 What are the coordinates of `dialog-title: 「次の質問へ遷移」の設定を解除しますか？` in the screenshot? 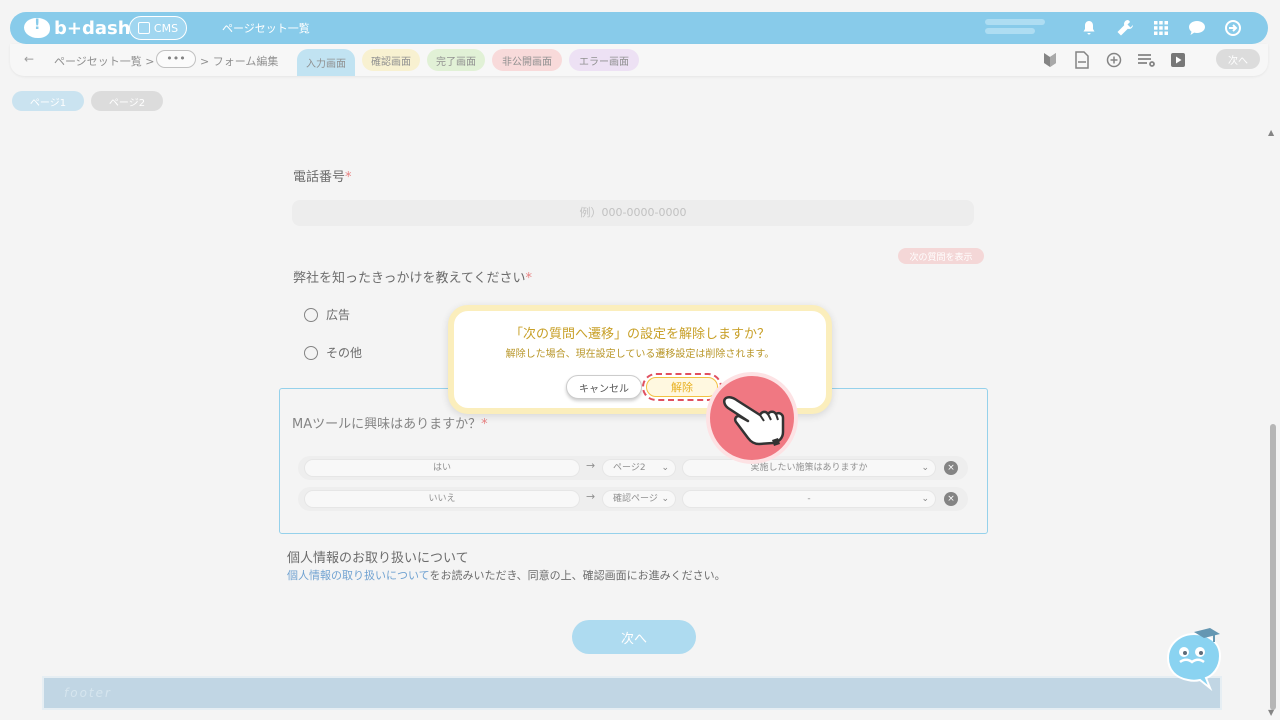 It's located at (639, 334).